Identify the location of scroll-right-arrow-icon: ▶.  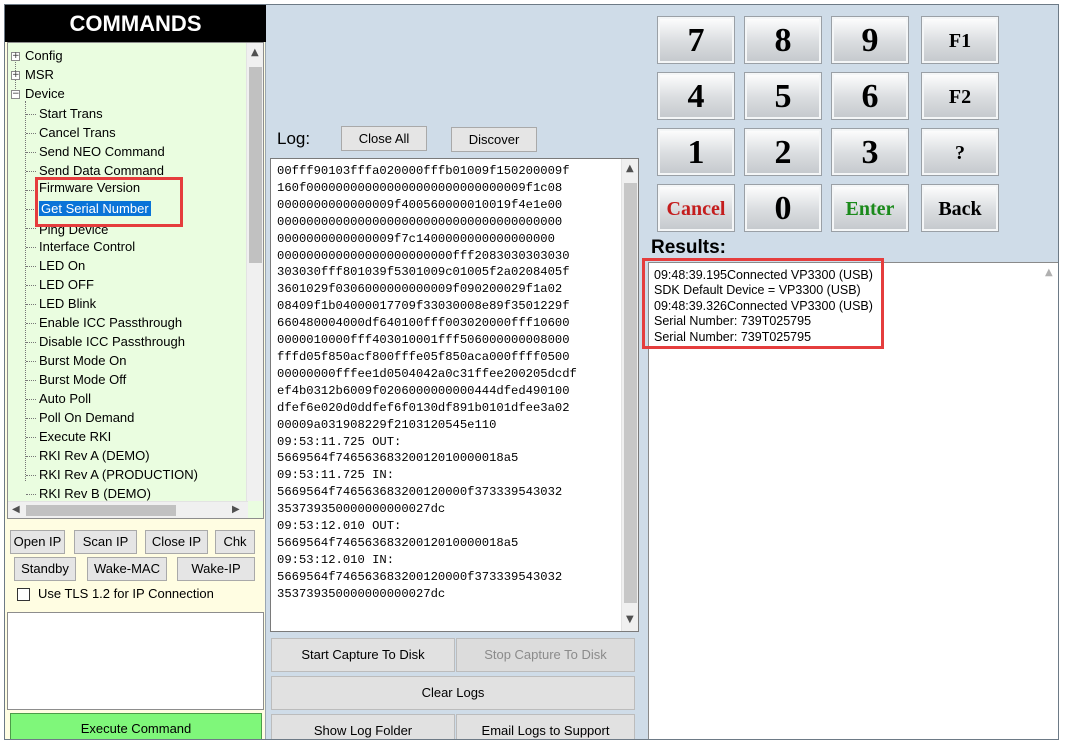
(236, 509).